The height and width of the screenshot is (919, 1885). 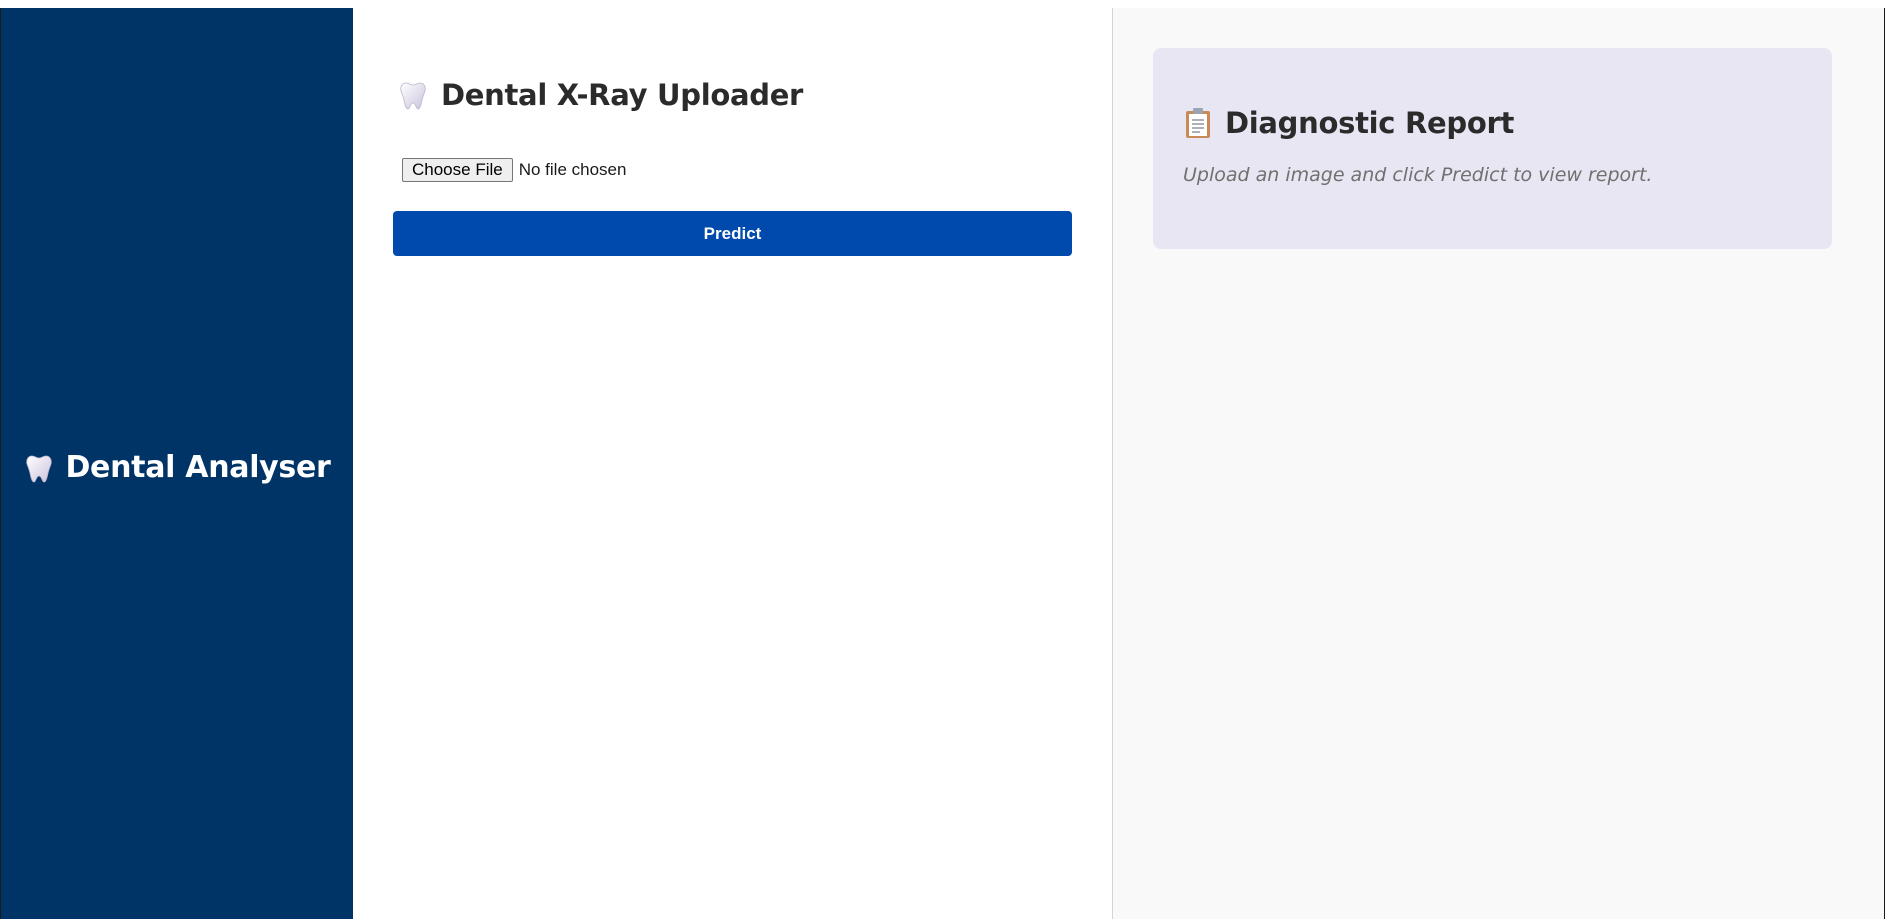 I want to click on choose-file-button: Choose File, so click(x=457, y=170).